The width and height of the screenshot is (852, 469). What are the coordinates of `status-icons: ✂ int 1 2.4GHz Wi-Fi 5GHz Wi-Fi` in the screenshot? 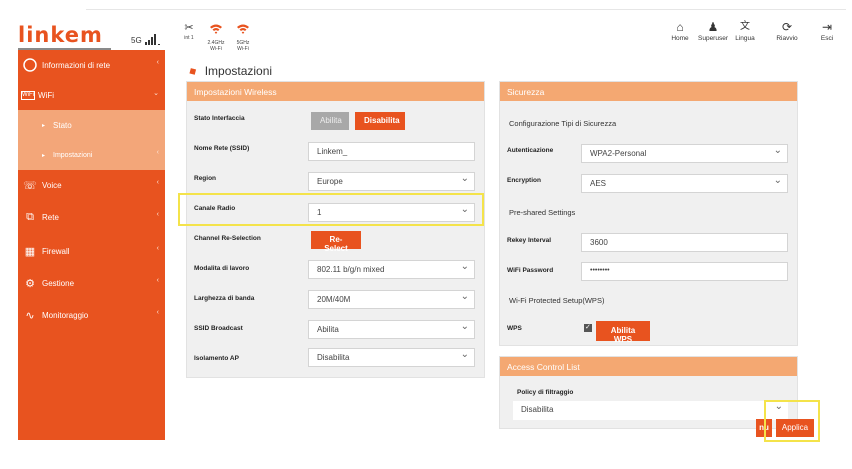 It's located at (221, 38).